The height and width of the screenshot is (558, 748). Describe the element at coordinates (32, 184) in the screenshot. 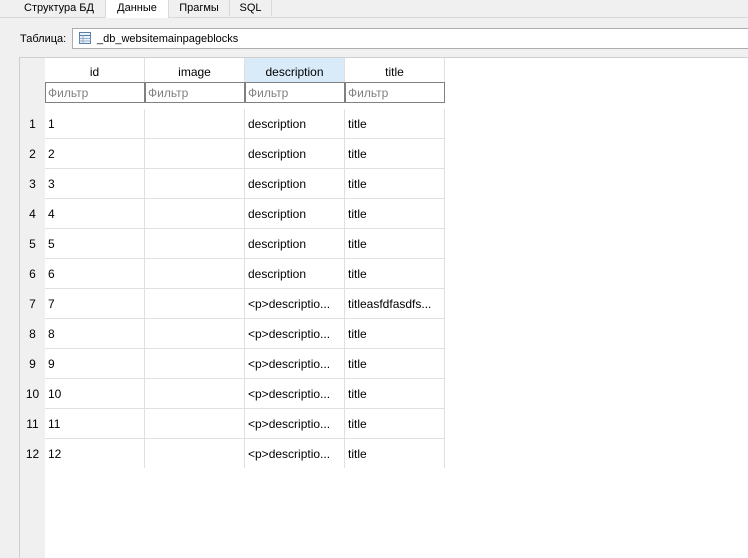

I see `row-number: 3` at that location.